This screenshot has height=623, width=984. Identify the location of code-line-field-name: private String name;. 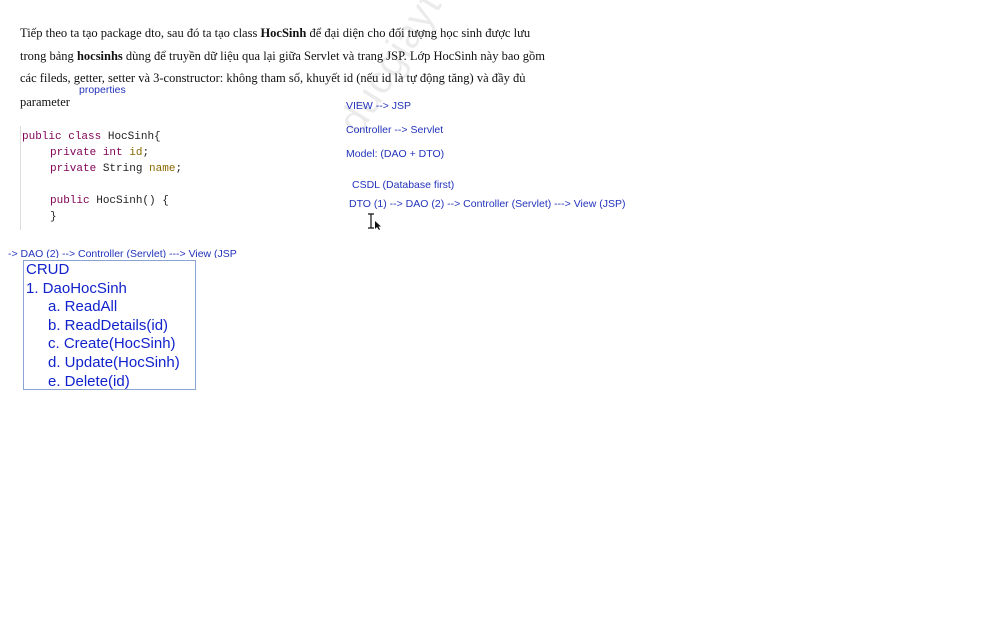
(116, 169).